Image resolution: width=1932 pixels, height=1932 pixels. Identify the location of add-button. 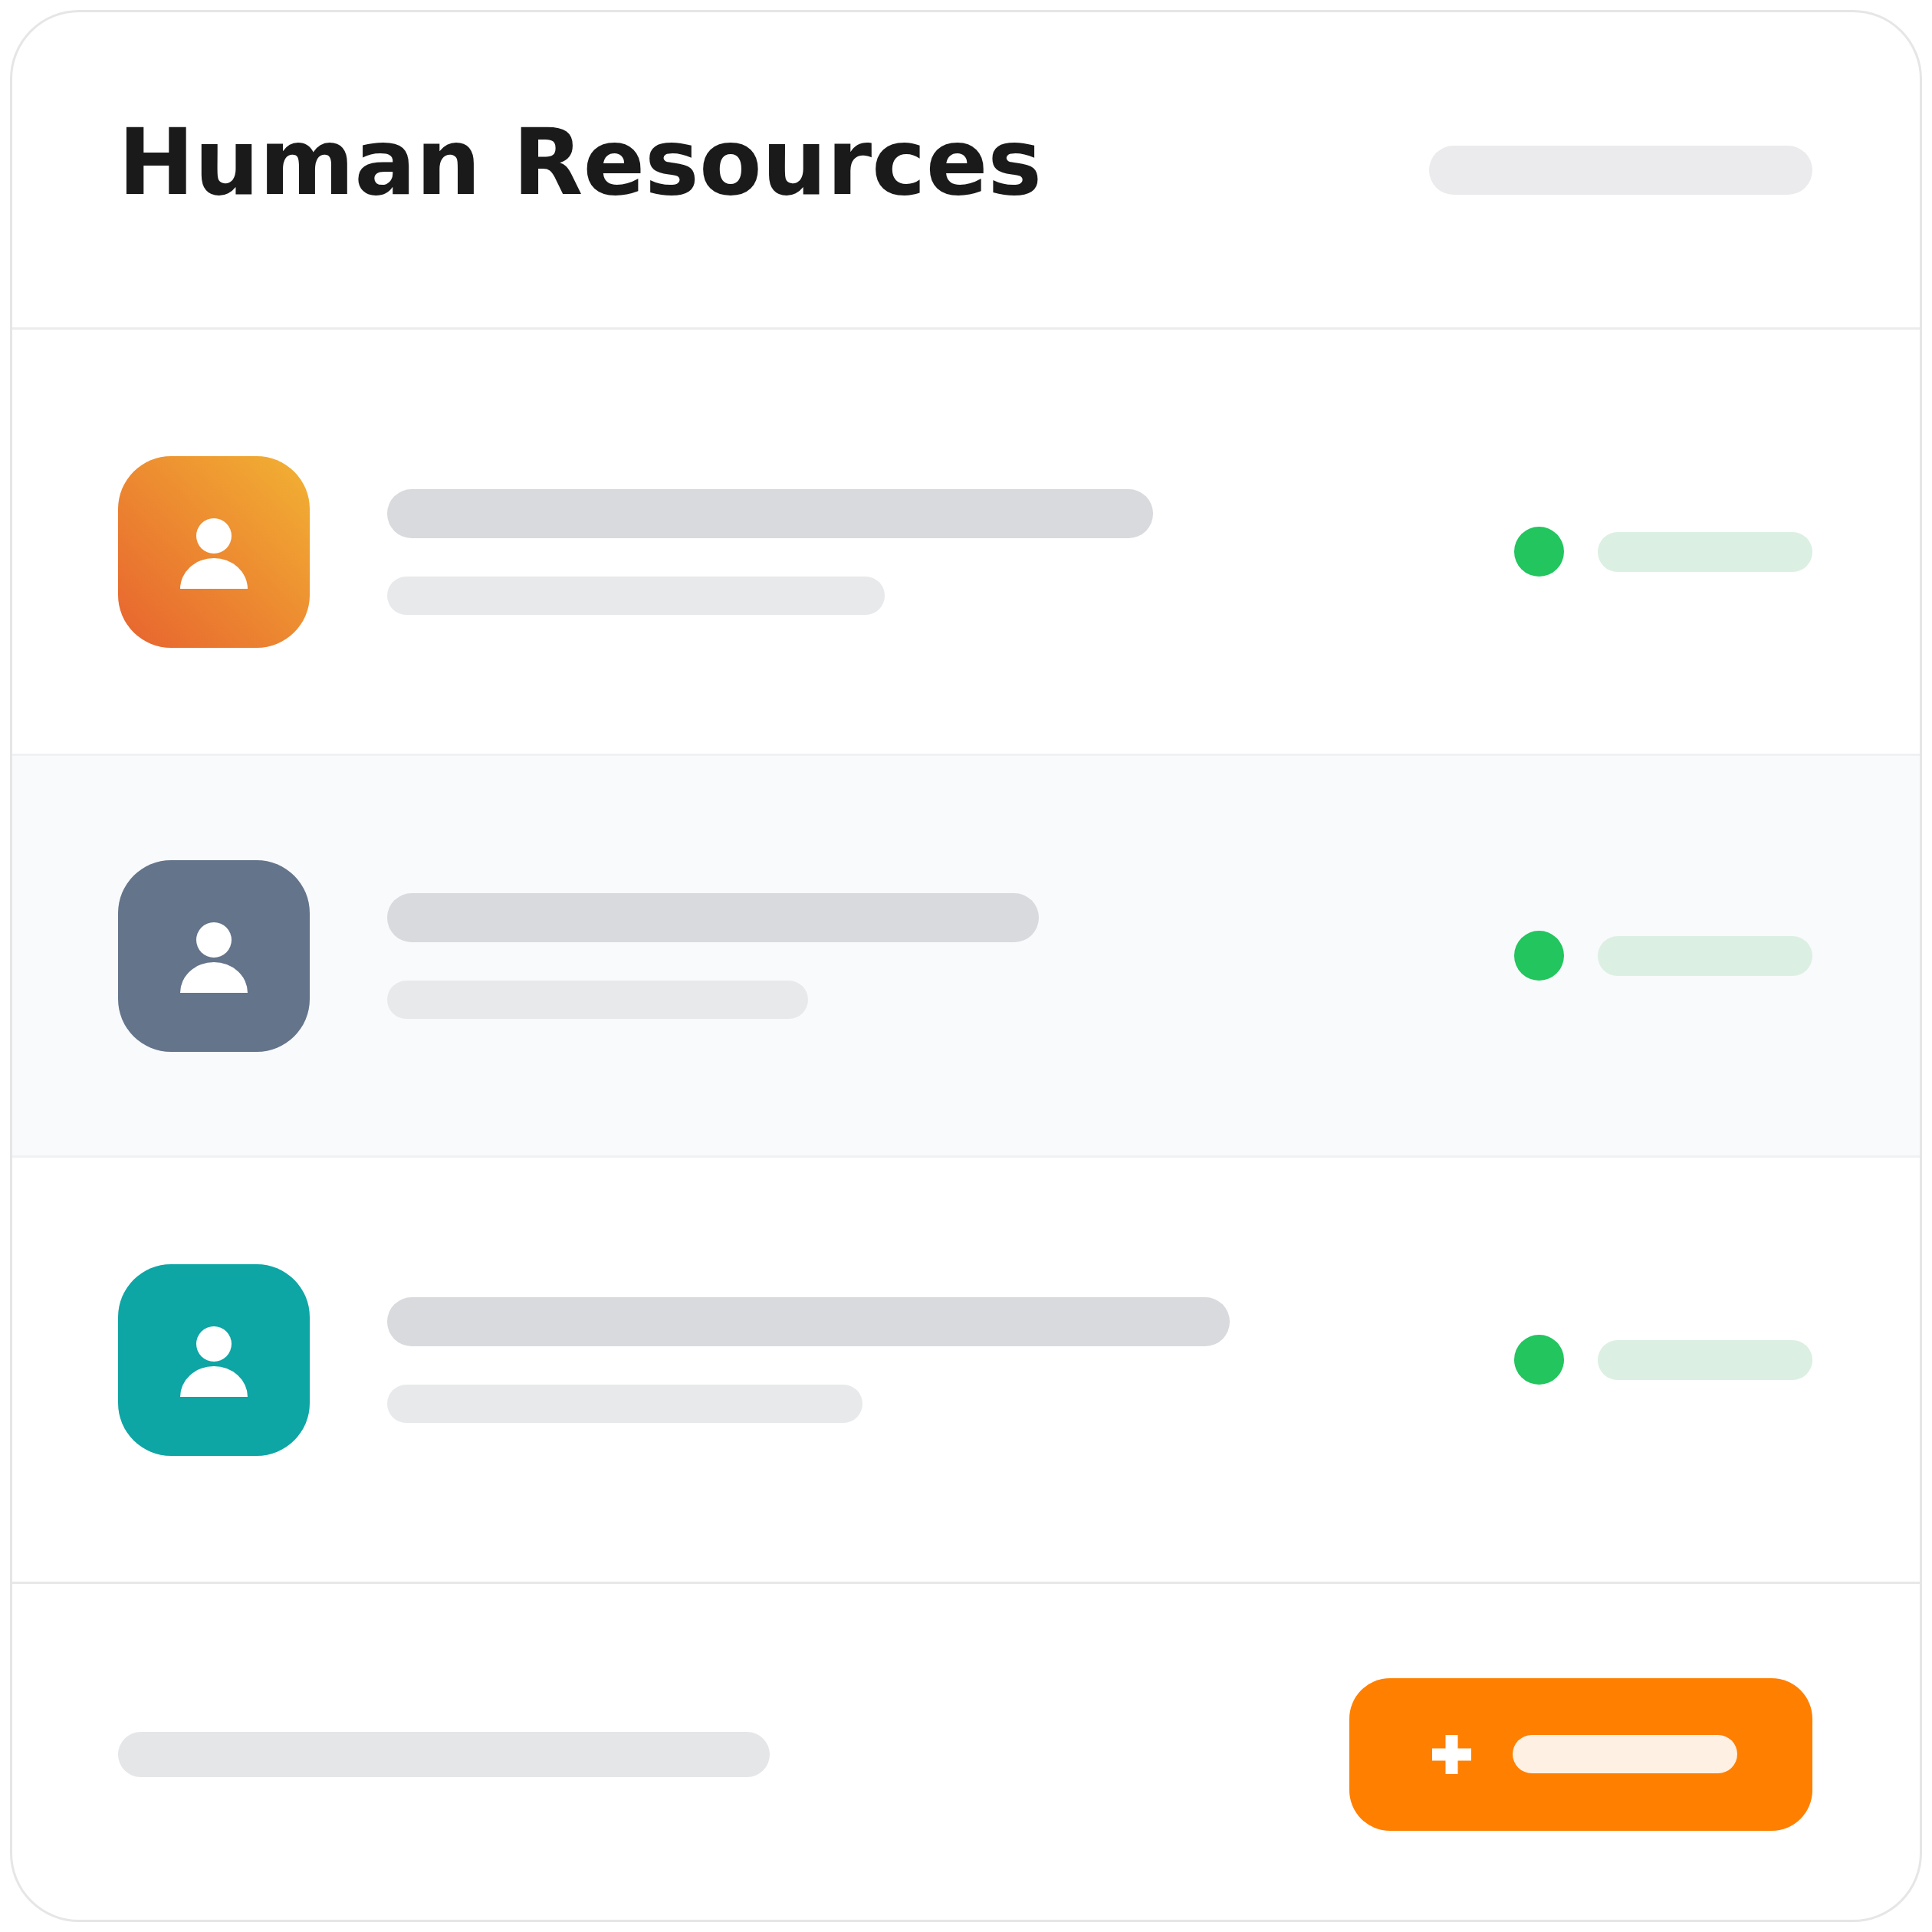
(1581, 1754).